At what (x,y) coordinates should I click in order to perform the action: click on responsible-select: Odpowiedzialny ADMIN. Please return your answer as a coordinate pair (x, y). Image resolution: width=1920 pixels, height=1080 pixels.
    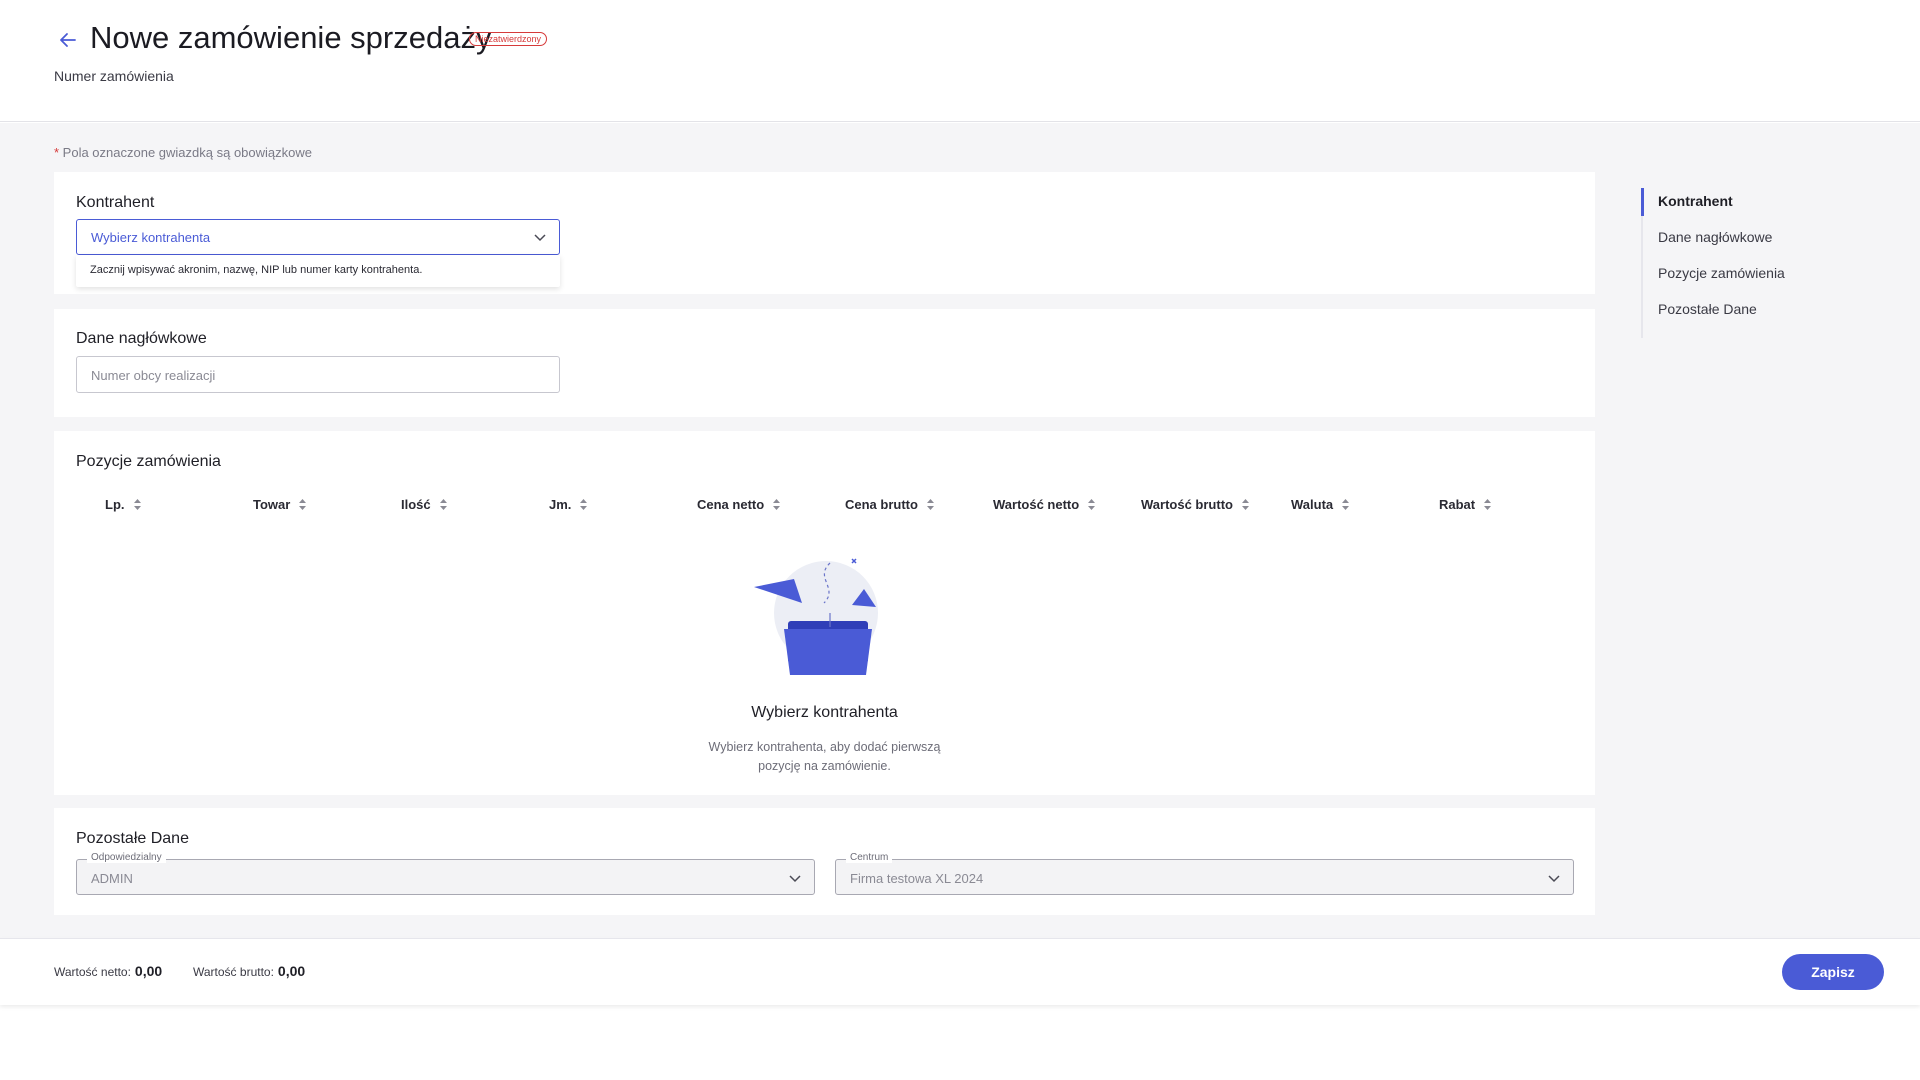
    Looking at the image, I should click on (445, 873).